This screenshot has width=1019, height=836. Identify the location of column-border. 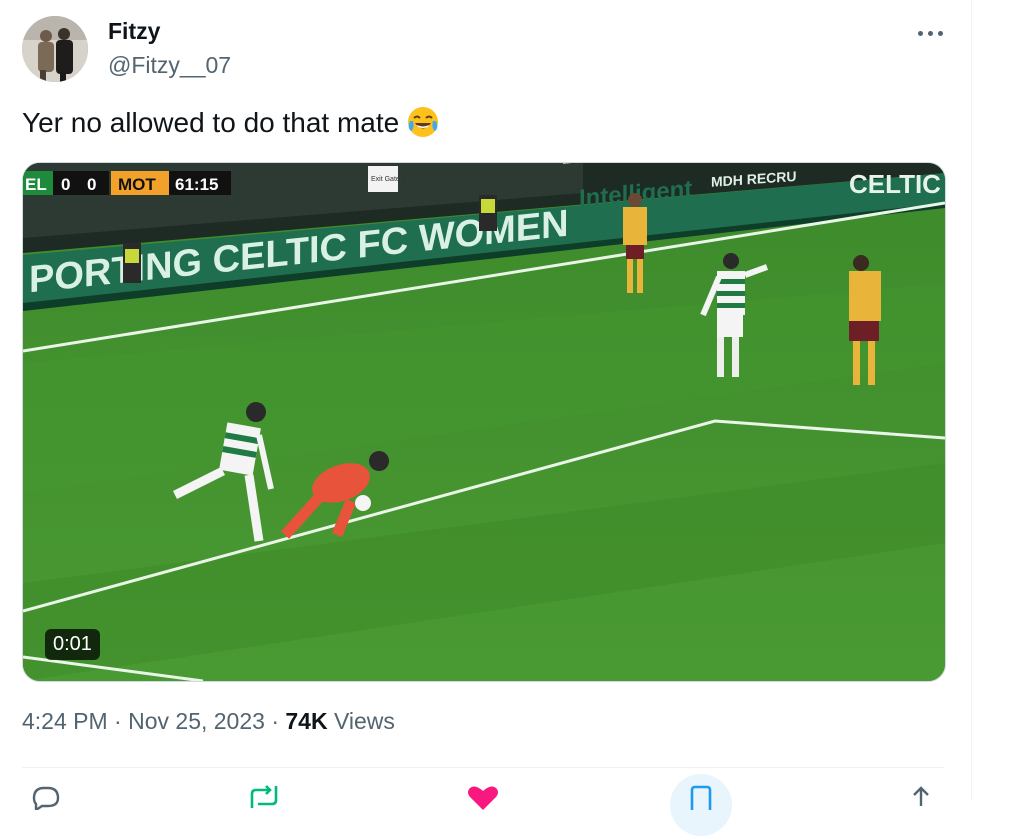
(971, 400).